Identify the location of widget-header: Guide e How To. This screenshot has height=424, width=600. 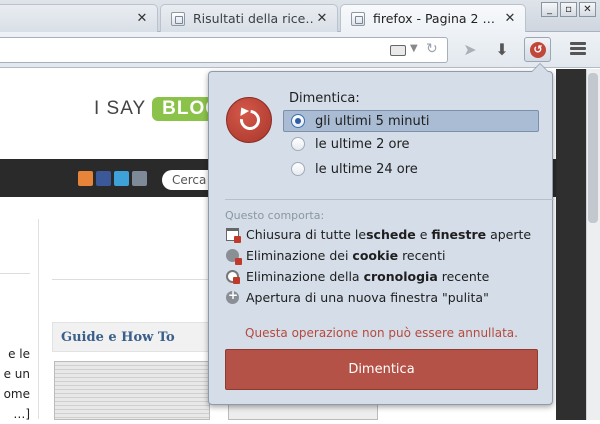
(132, 337).